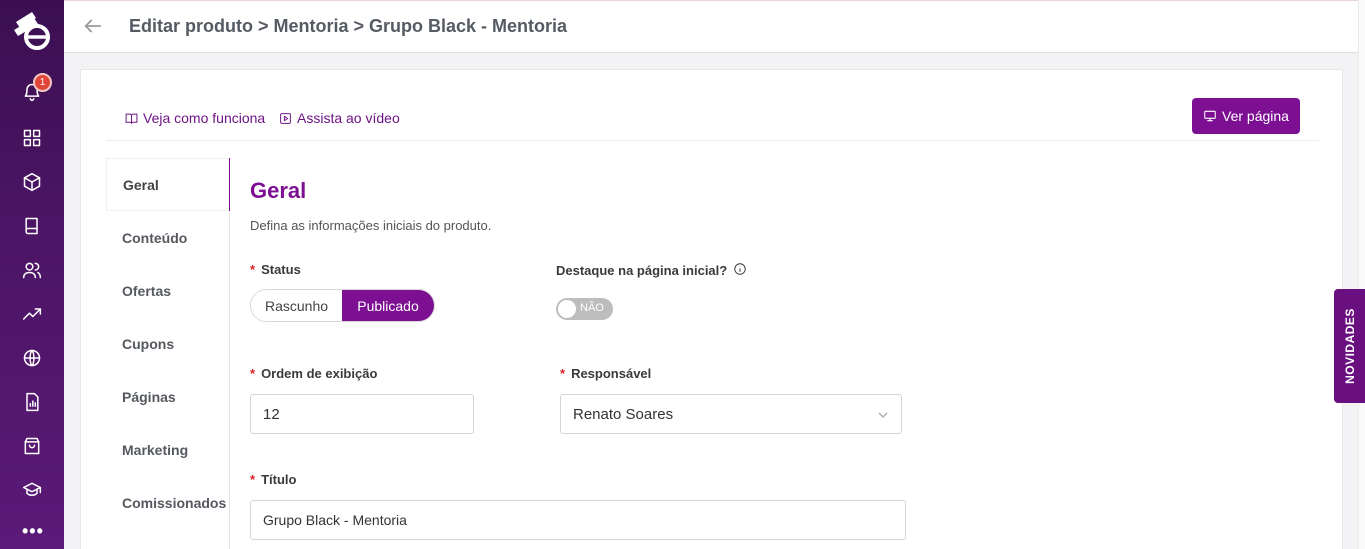  I want to click on monitor-icon, so click(1210, 116).